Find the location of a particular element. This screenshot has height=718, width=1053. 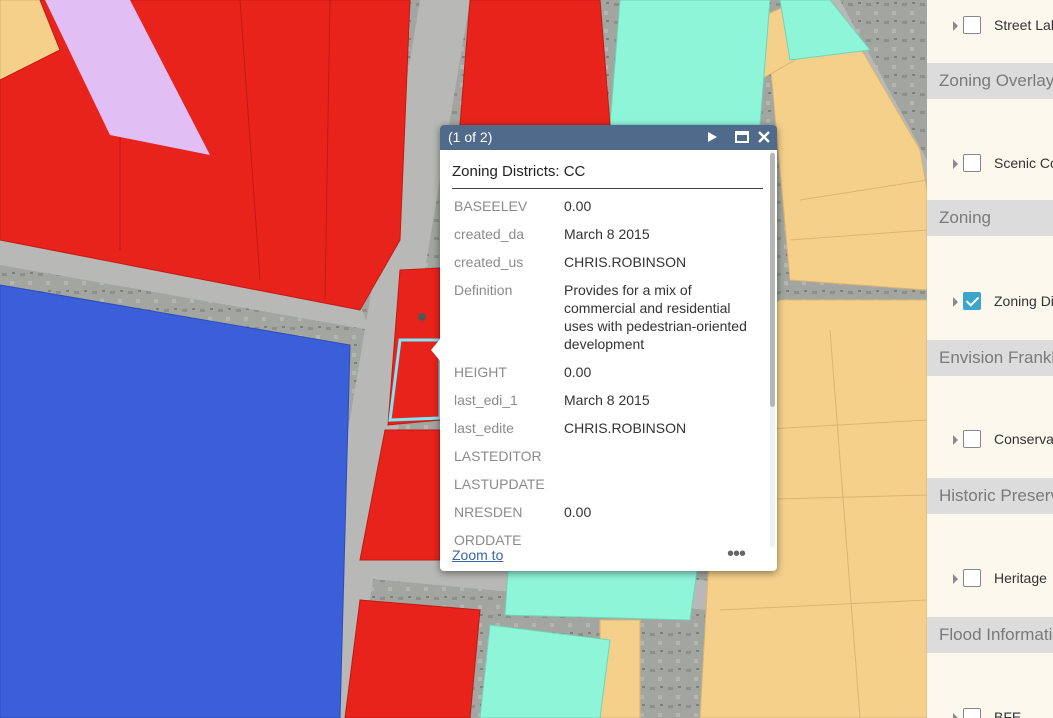

layer-label: BFE is located at coordinates (1008, 713).